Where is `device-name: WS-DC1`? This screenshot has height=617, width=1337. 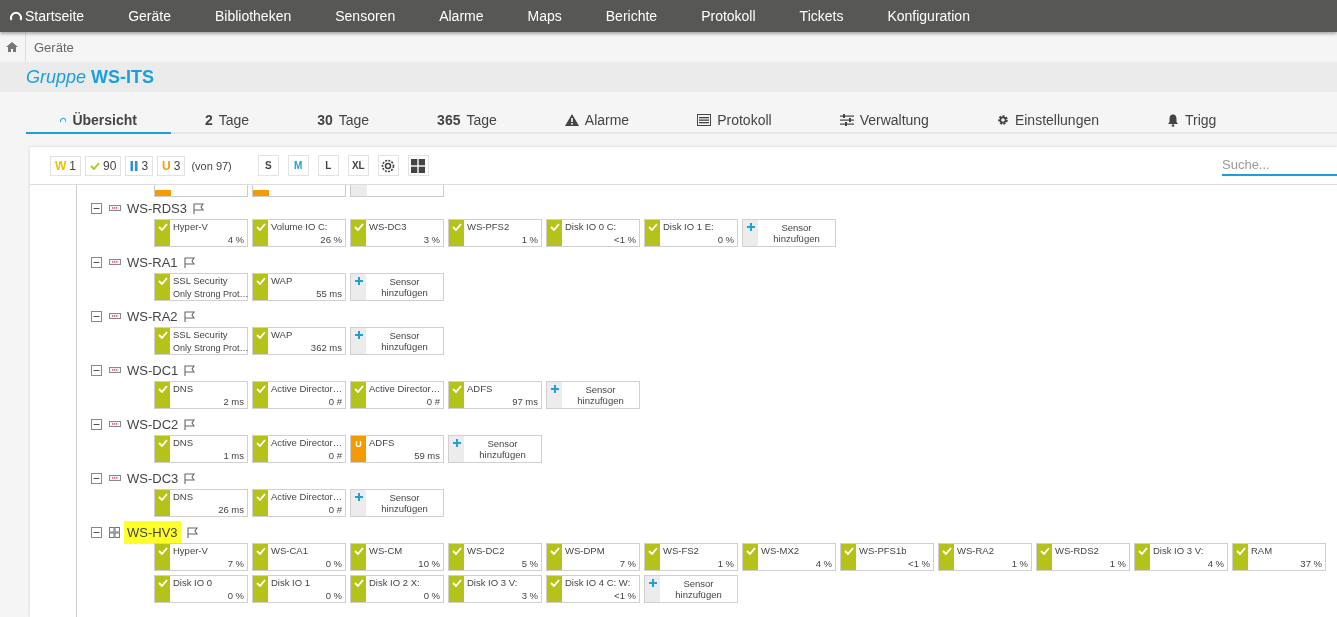
device-name: WS-DC1 is located at coordinates (153, 370).